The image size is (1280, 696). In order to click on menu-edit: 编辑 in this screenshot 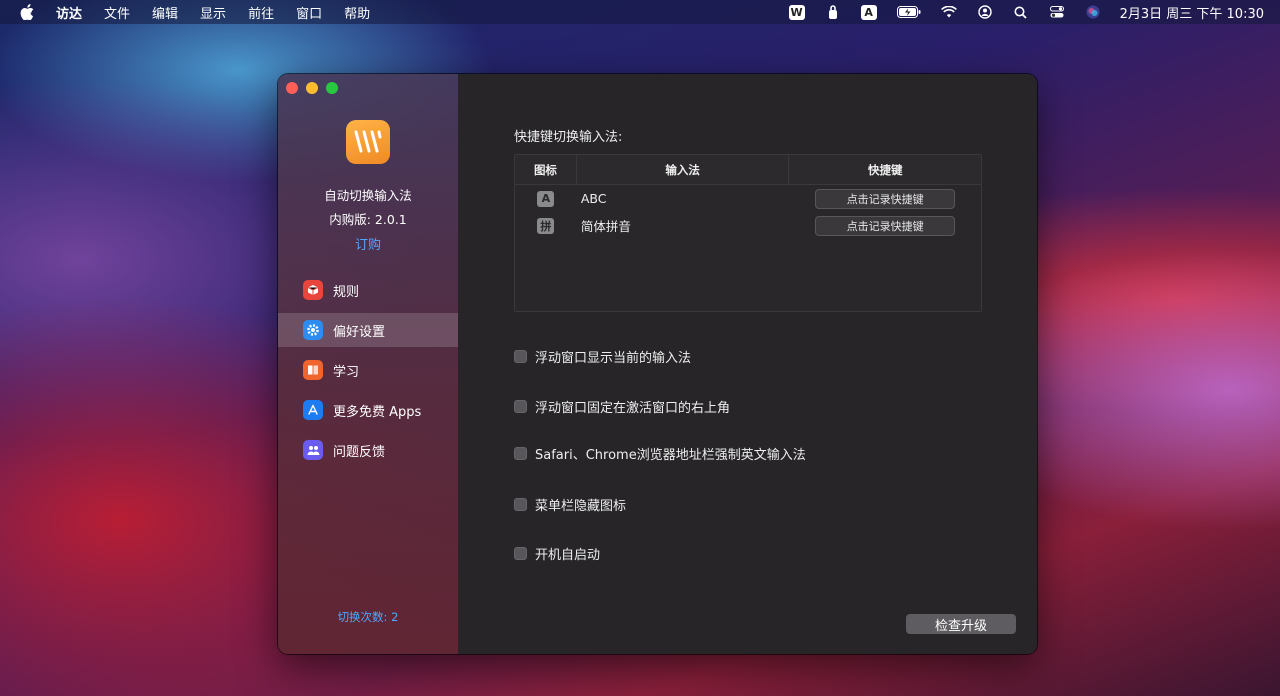, I will do `click(165, 12)`.